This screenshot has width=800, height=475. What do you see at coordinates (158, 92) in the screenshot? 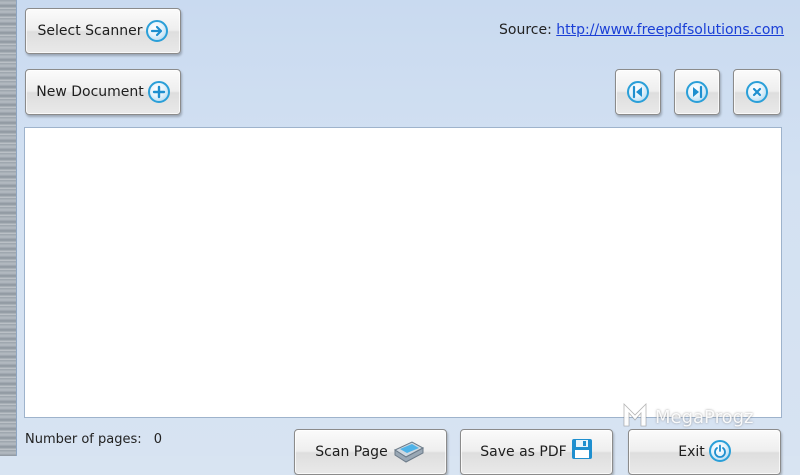
I see `plus-icon` at bounding box center [158, 92].